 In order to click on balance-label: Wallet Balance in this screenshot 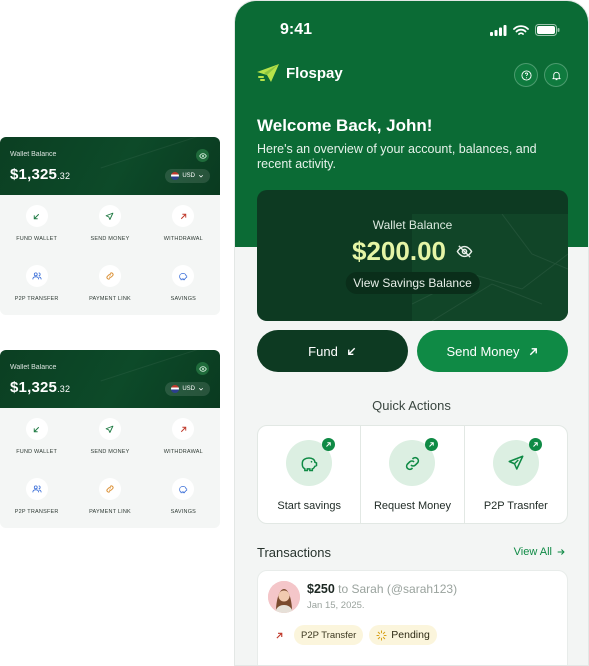, I will do `click(412, 225)`.